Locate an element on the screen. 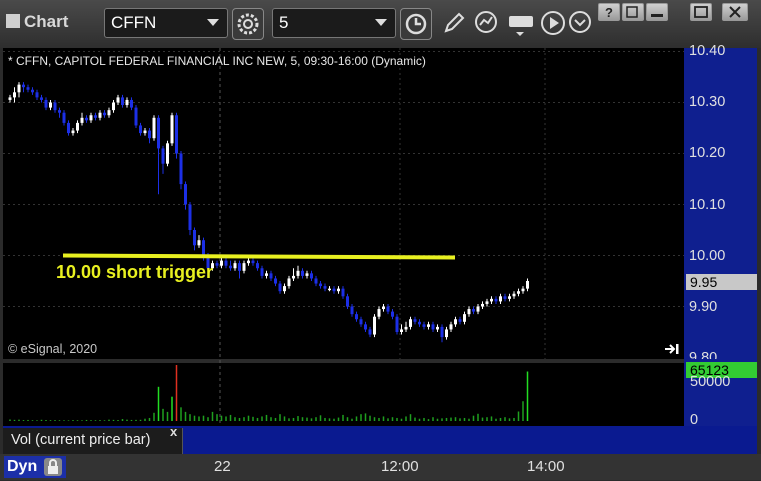 The image size is (761, 481). time-tick: 14:00 is located at coordinates (546, 466).